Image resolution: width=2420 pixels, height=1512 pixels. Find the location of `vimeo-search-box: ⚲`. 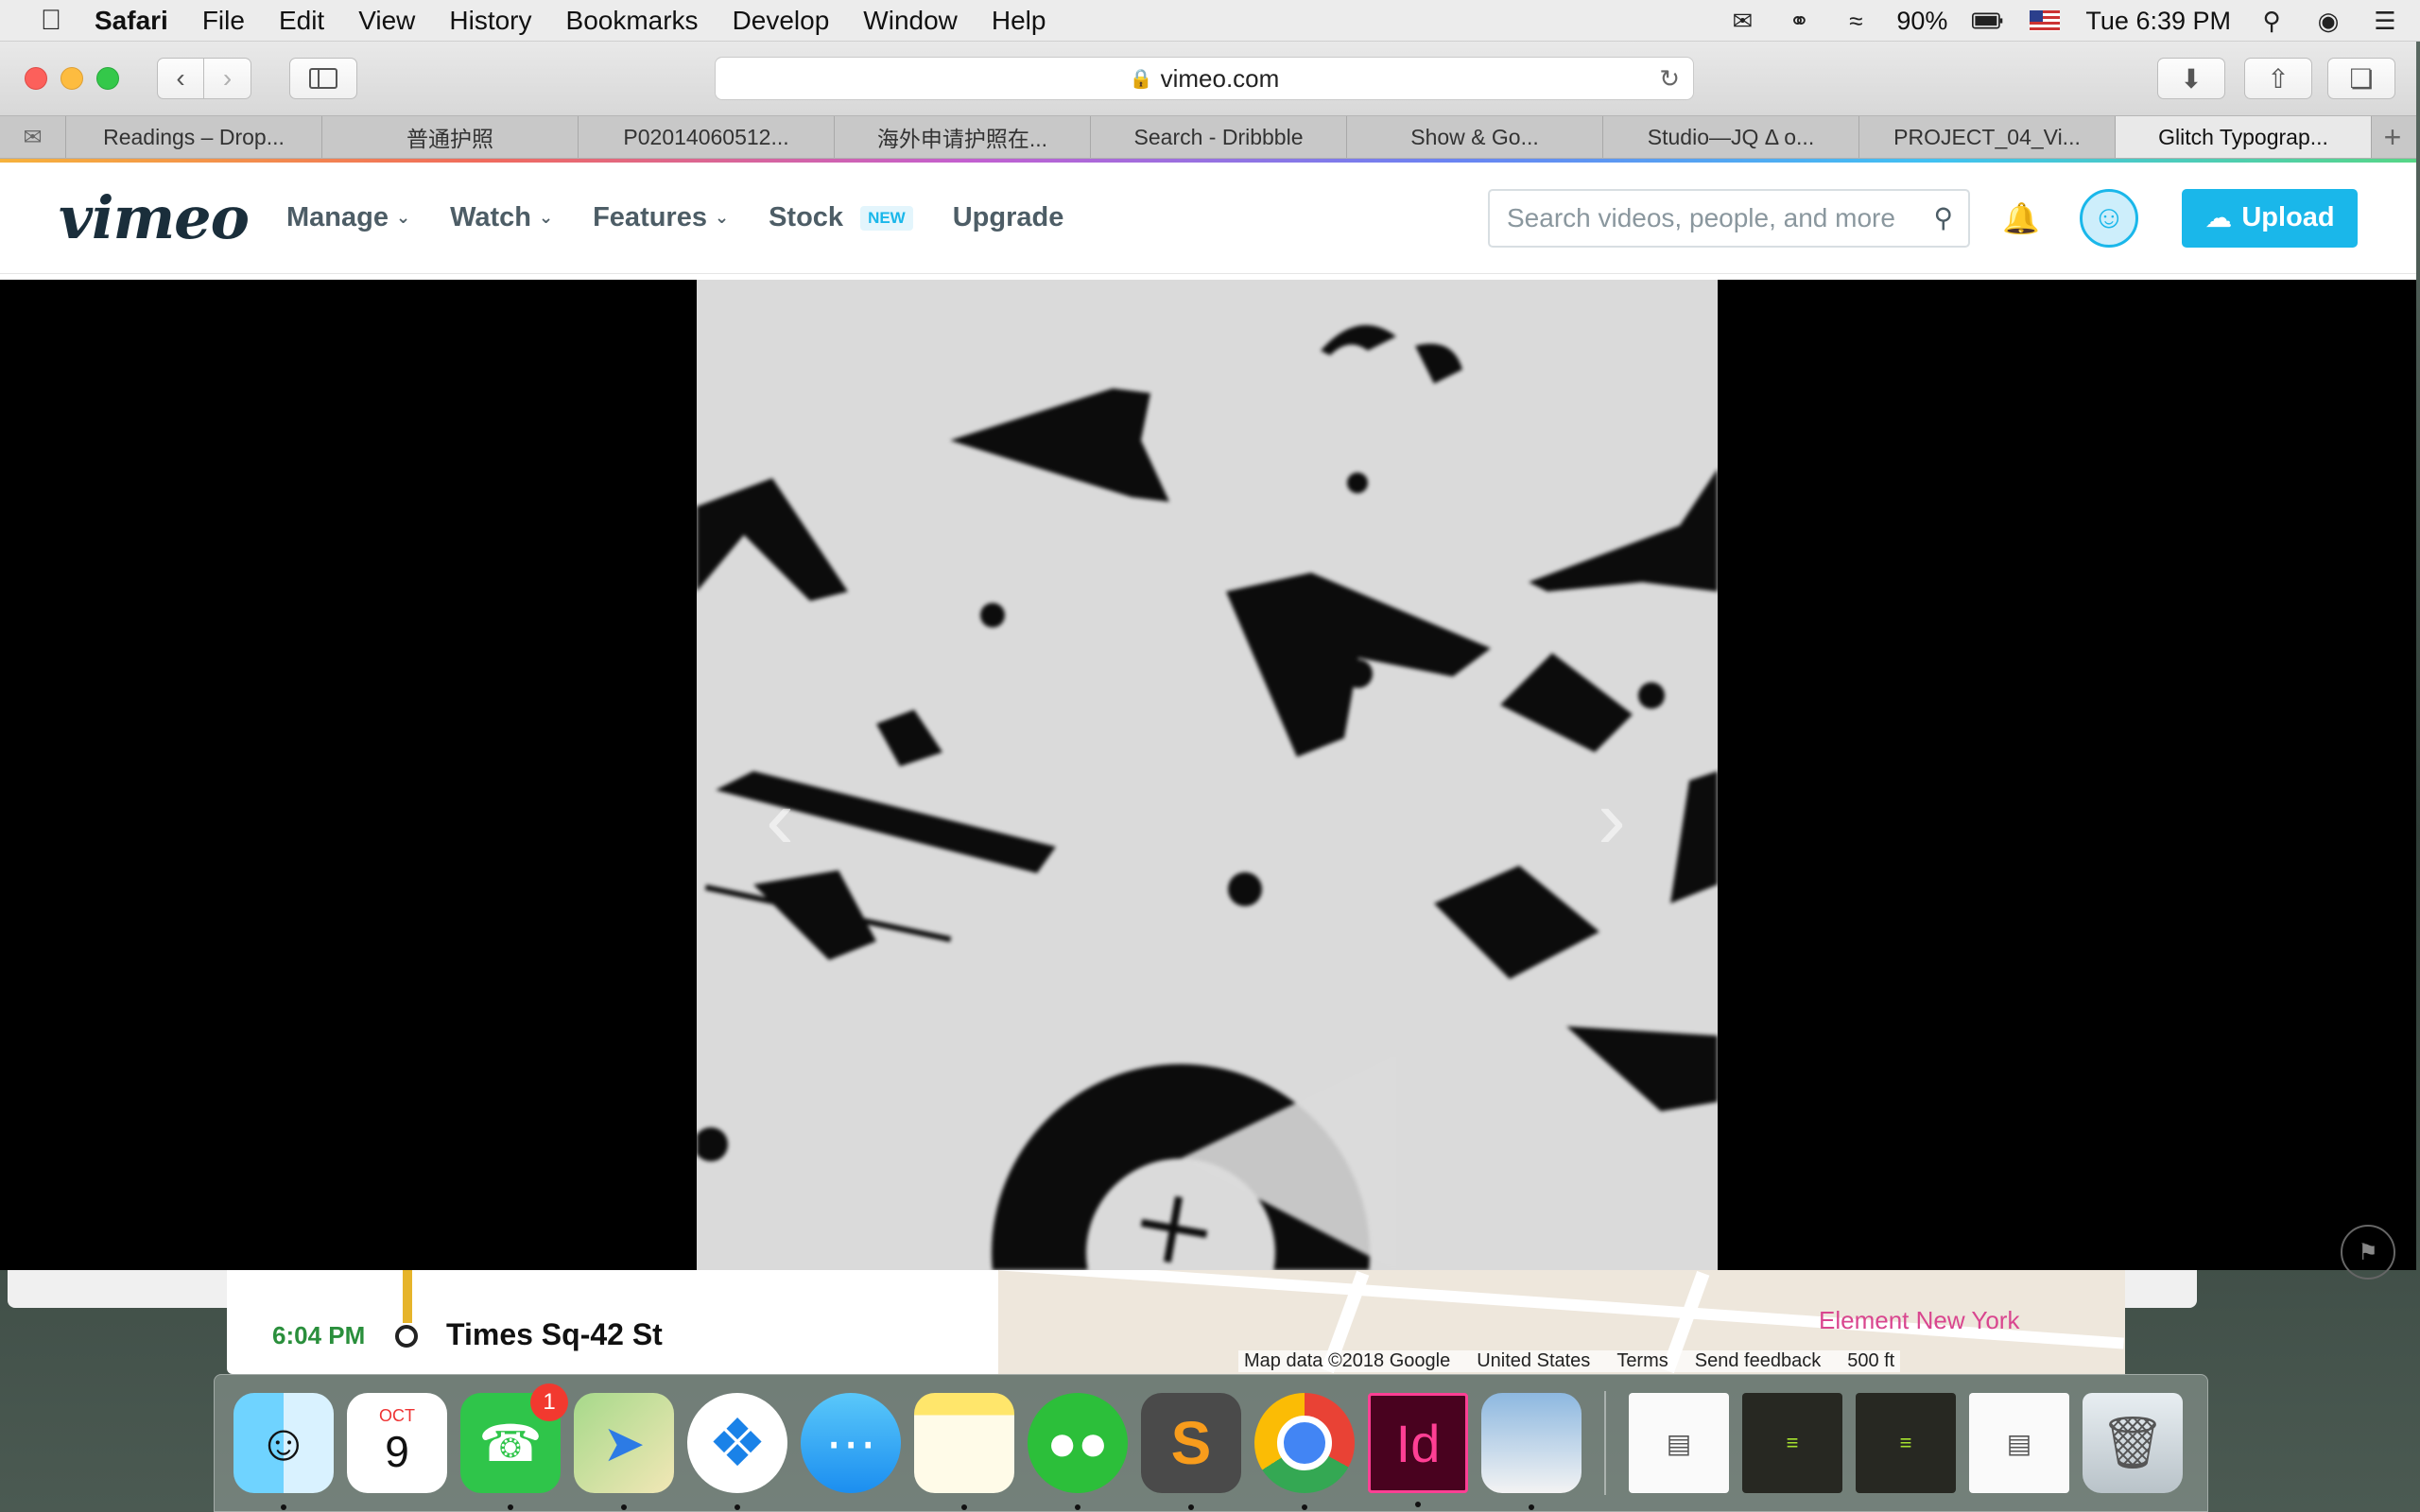

vimeo-search-box: ⚲ is located at coordinates (1729, 218).